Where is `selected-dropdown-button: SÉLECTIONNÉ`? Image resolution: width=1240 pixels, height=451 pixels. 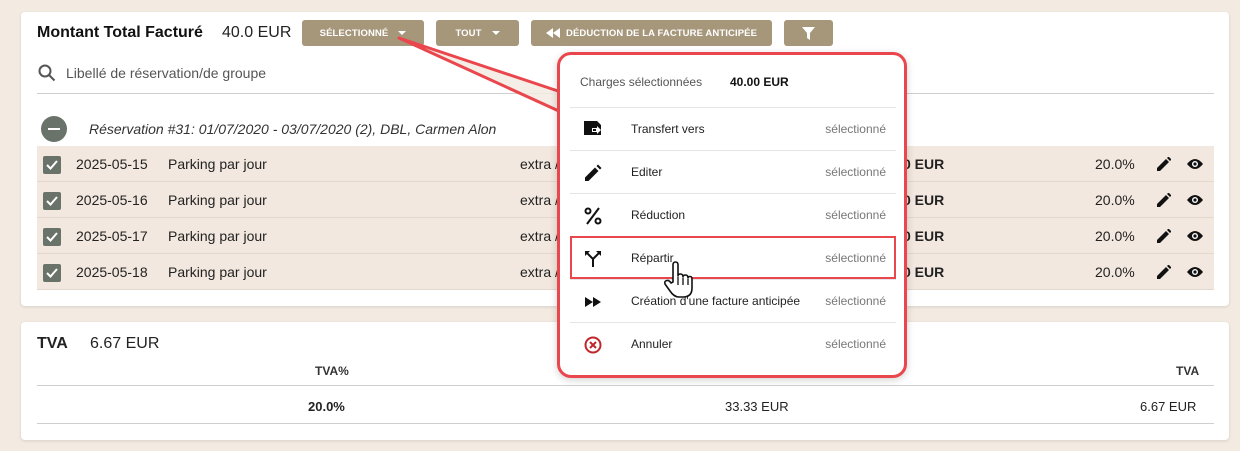 selected-dropdown-button: SÉLECTIONNÉ is located at coordinates (363, 33).